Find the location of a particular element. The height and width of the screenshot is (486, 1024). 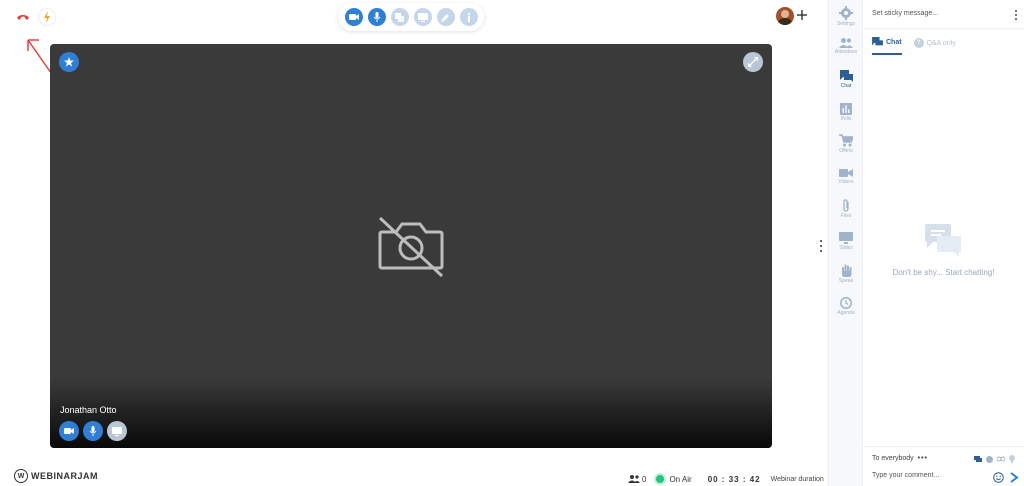

rail-item-polls: Polls is located at coordinates (846, 112).